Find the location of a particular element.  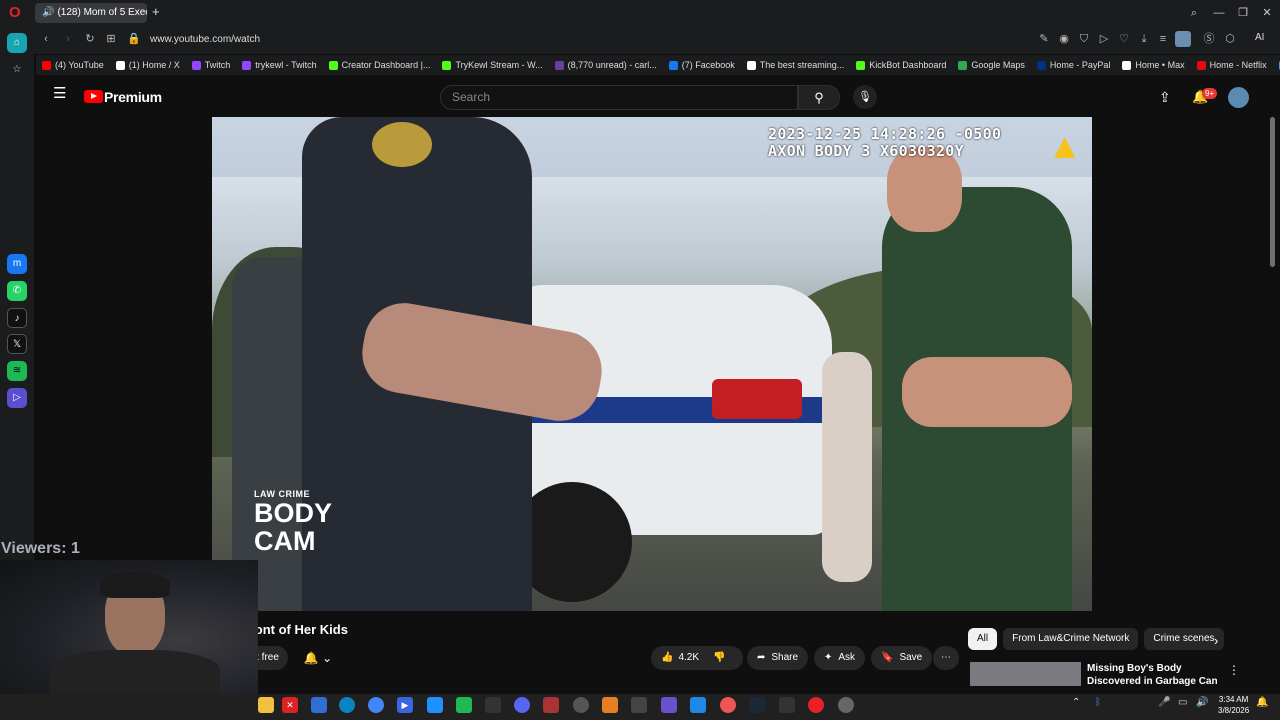

taskbar-media-icon is located at coordinates (551, 705).